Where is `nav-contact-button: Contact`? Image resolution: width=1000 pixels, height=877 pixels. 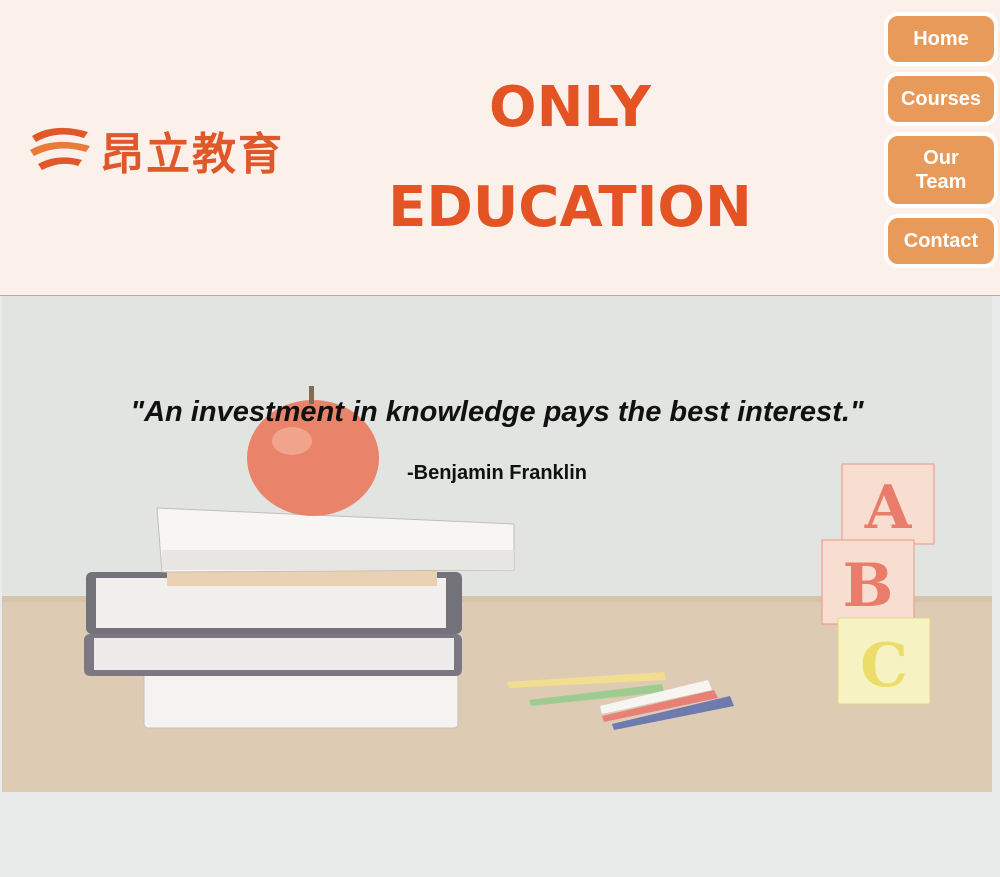
nav-contact-button: Contact is located at coordinates (941, 241).